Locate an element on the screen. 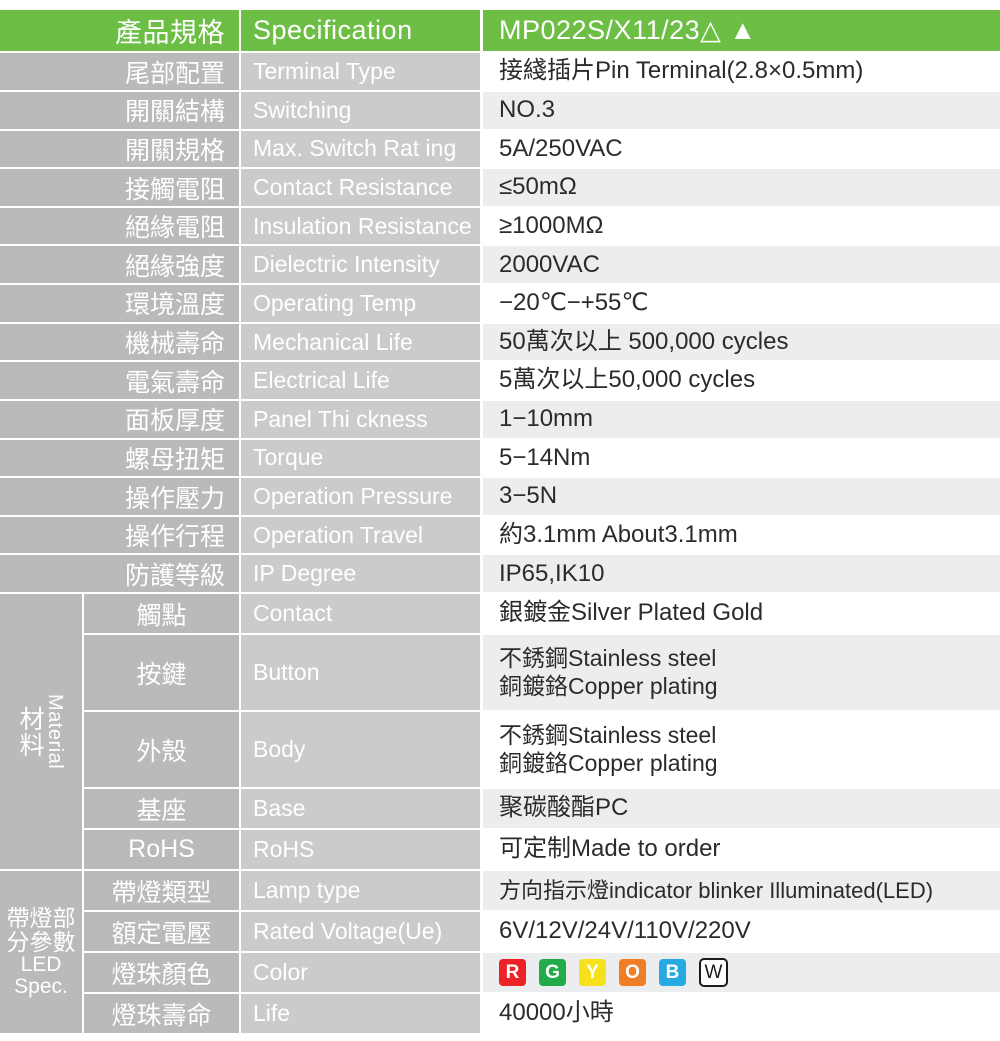 The height and width of the screenshot is (1041, 1000). row-label-en: RoHS is located at coordinates (360, 850).